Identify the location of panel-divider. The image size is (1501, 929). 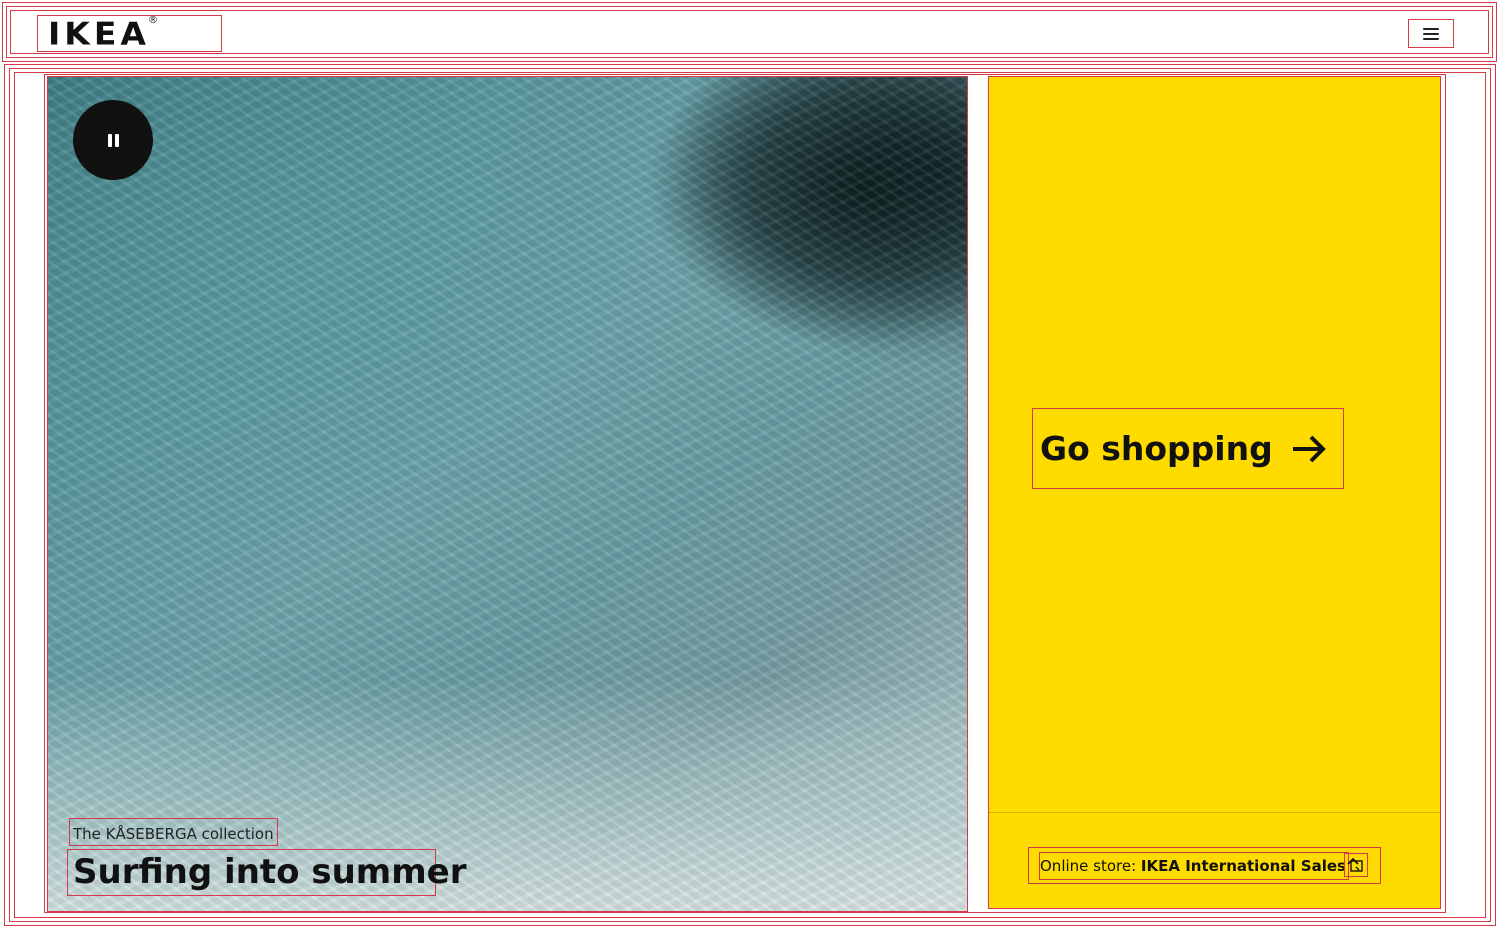
(1214, 812).